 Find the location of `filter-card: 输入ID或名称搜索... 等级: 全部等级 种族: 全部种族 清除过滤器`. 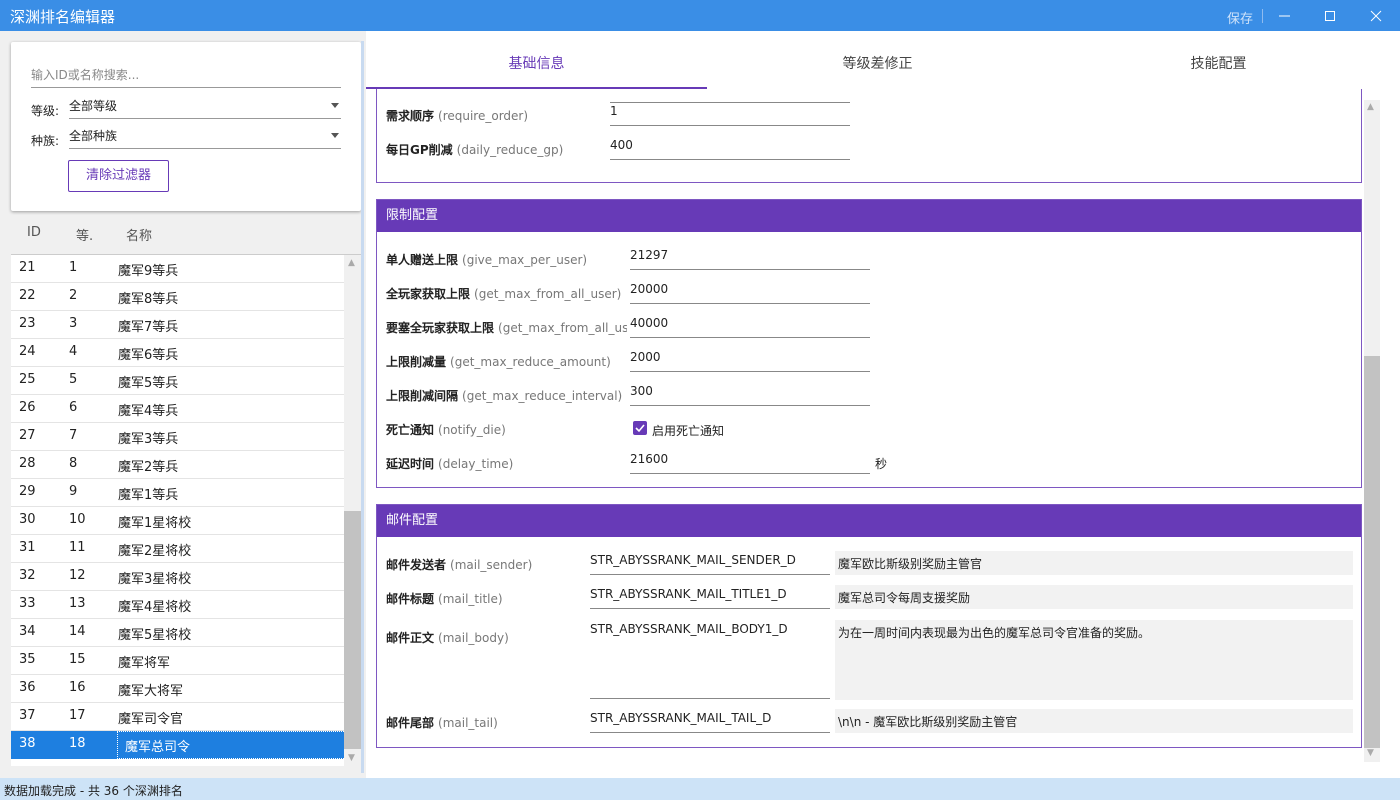

filter-card: 输入ID或名称搜索... 等级: 全部等级 种族: 全部种族 清除过滤器 is located at coordinates (186, 126).